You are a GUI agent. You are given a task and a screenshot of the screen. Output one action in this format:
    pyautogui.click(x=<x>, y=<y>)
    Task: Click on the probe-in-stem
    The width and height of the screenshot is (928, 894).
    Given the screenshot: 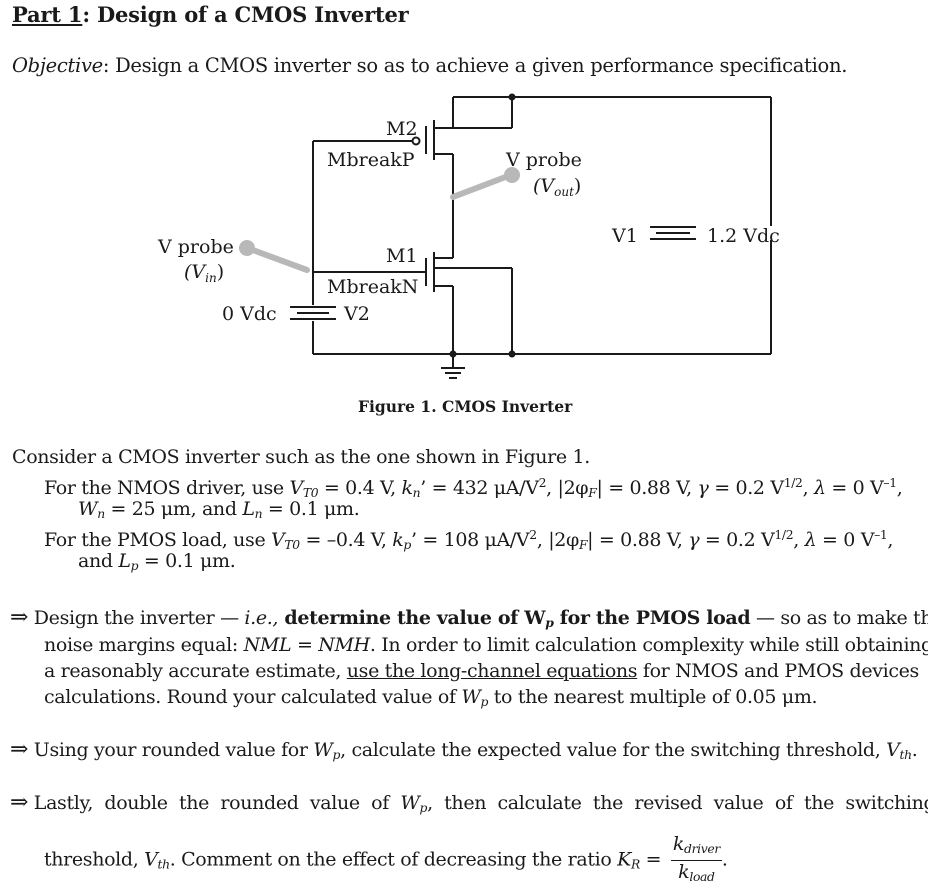 What is the action you would take?
    pyautogui.click(x=278, y=259)
    